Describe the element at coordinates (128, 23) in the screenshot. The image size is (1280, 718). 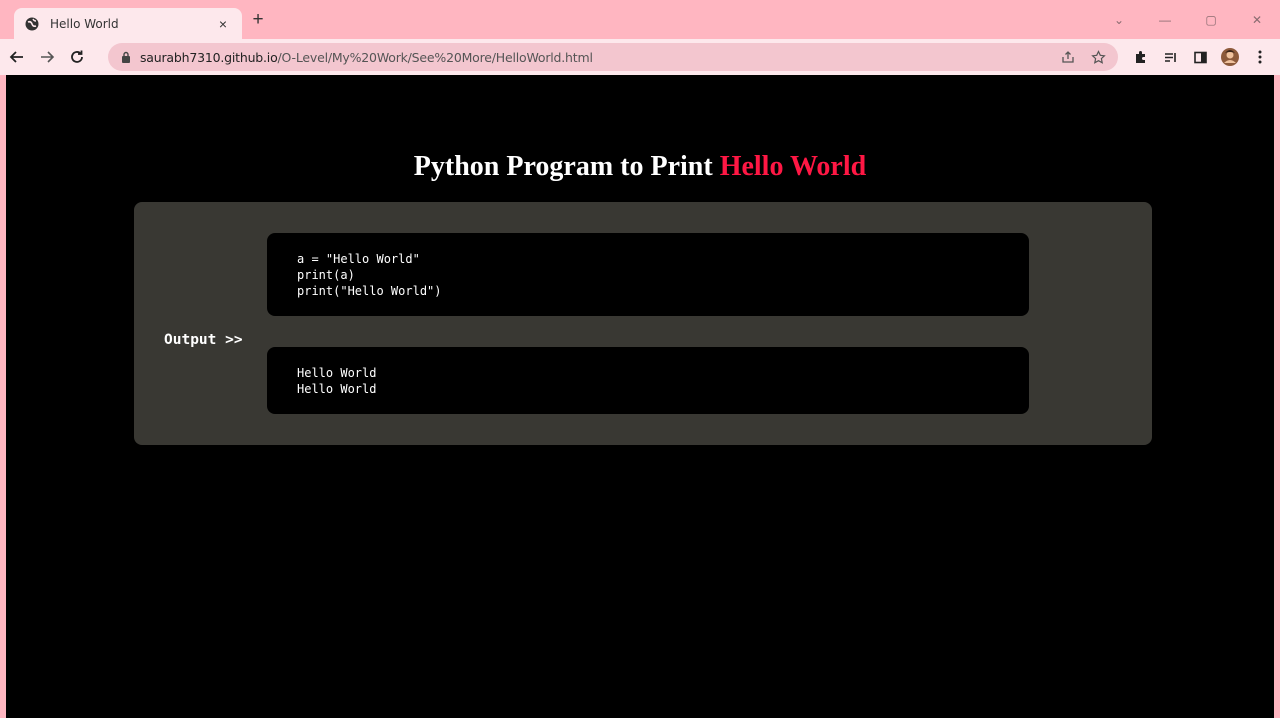
I see `browser-tab: Hello World ×` at that location.